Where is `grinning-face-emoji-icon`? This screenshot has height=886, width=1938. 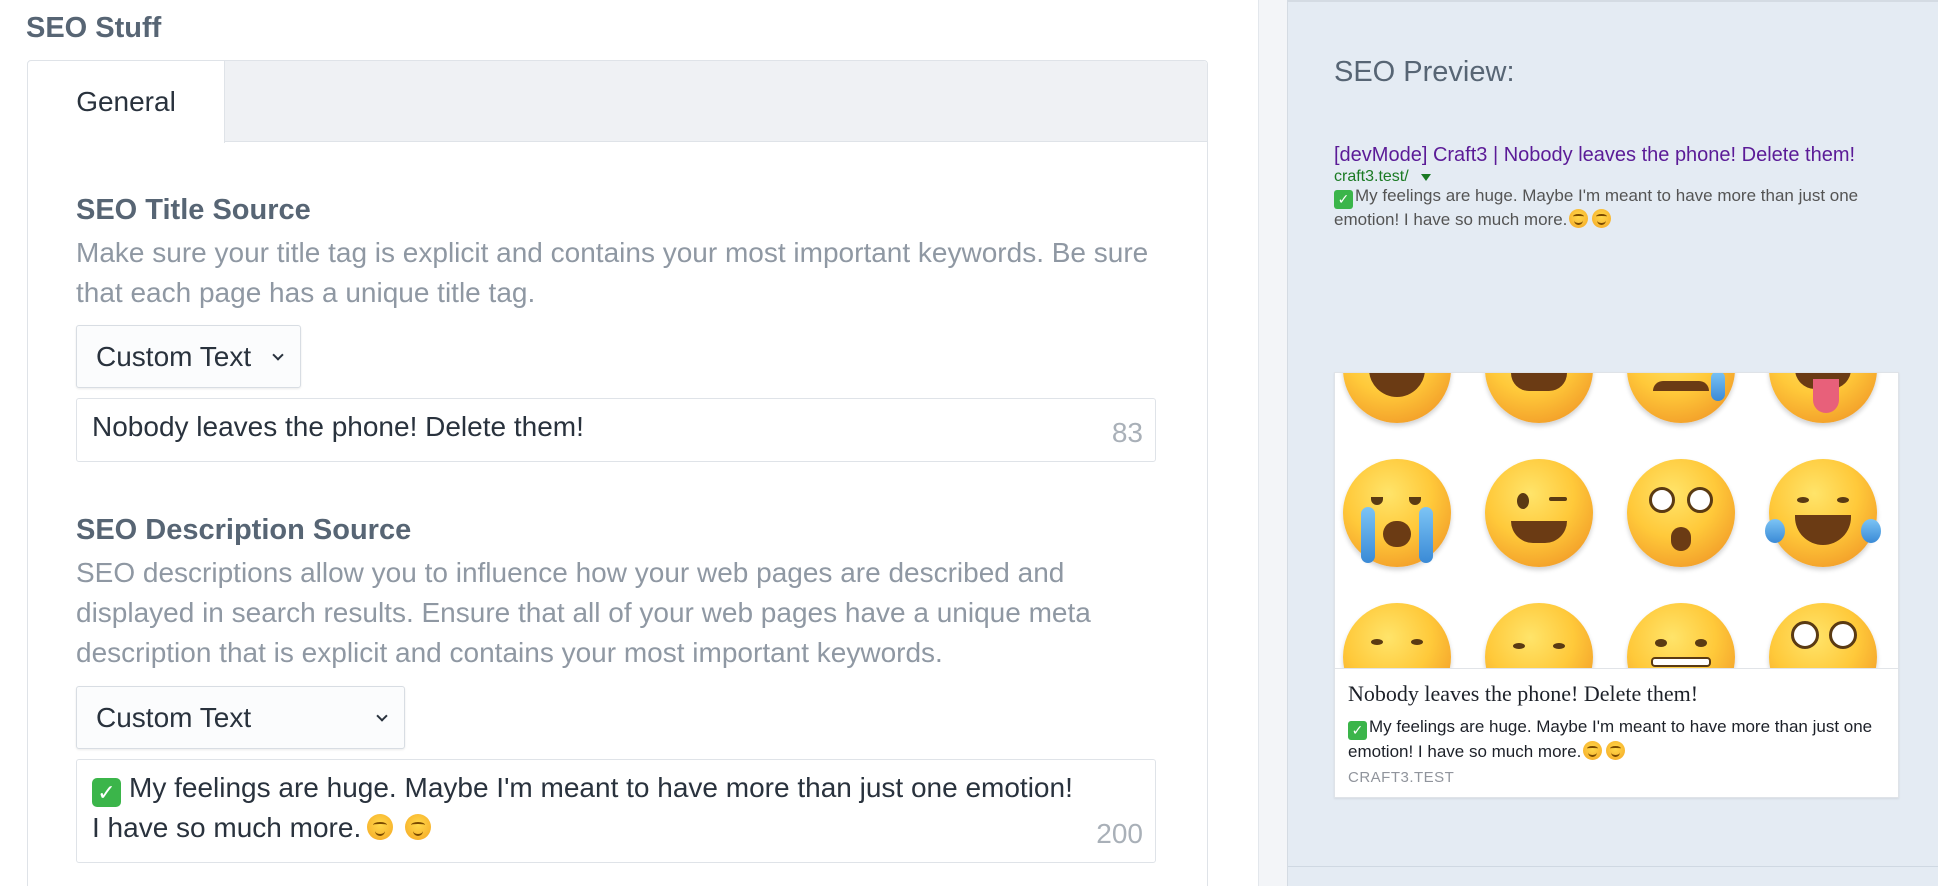
grinning-face-emoji-icon is located at coordinates (1397, 398).